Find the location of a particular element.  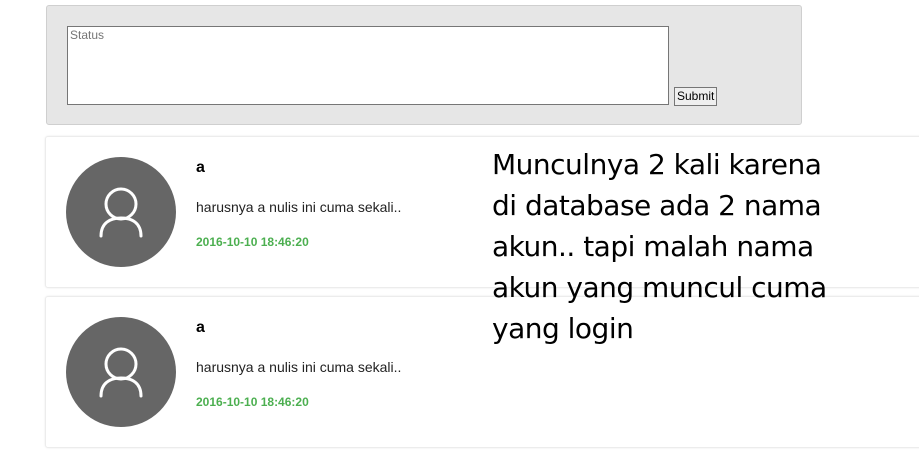

status-input is located at coordinates (368, 65).